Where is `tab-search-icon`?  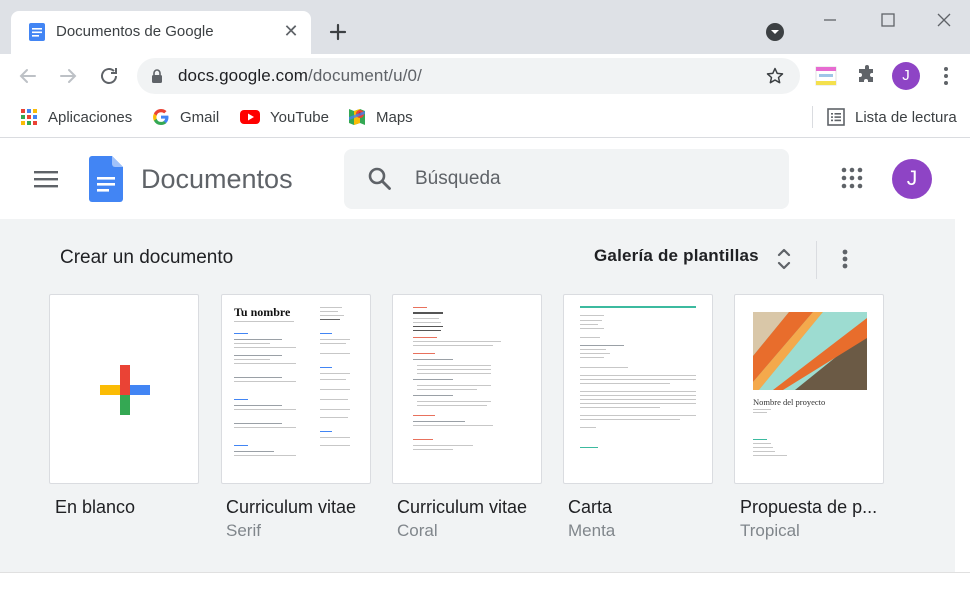 tab-search-icon is located at coordinates (775, 32).